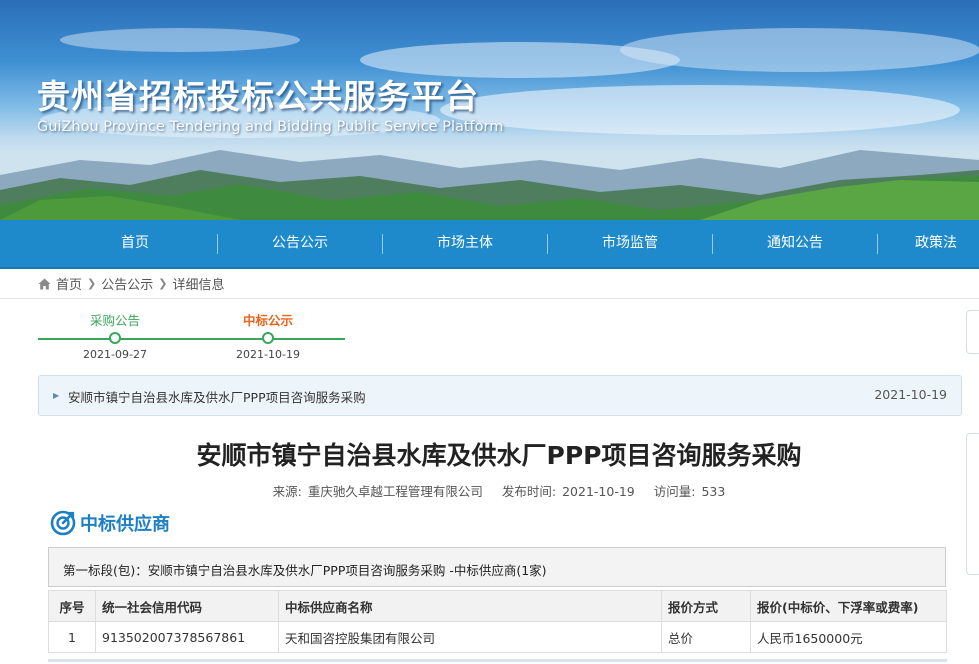 Image resolution: width=979 pixels, height=664 pixels. What do you see at coordinates (187, 637) in the screenshot?
I see `cell-credit-code: 913502007378567861` at bounding box center [187, 637].